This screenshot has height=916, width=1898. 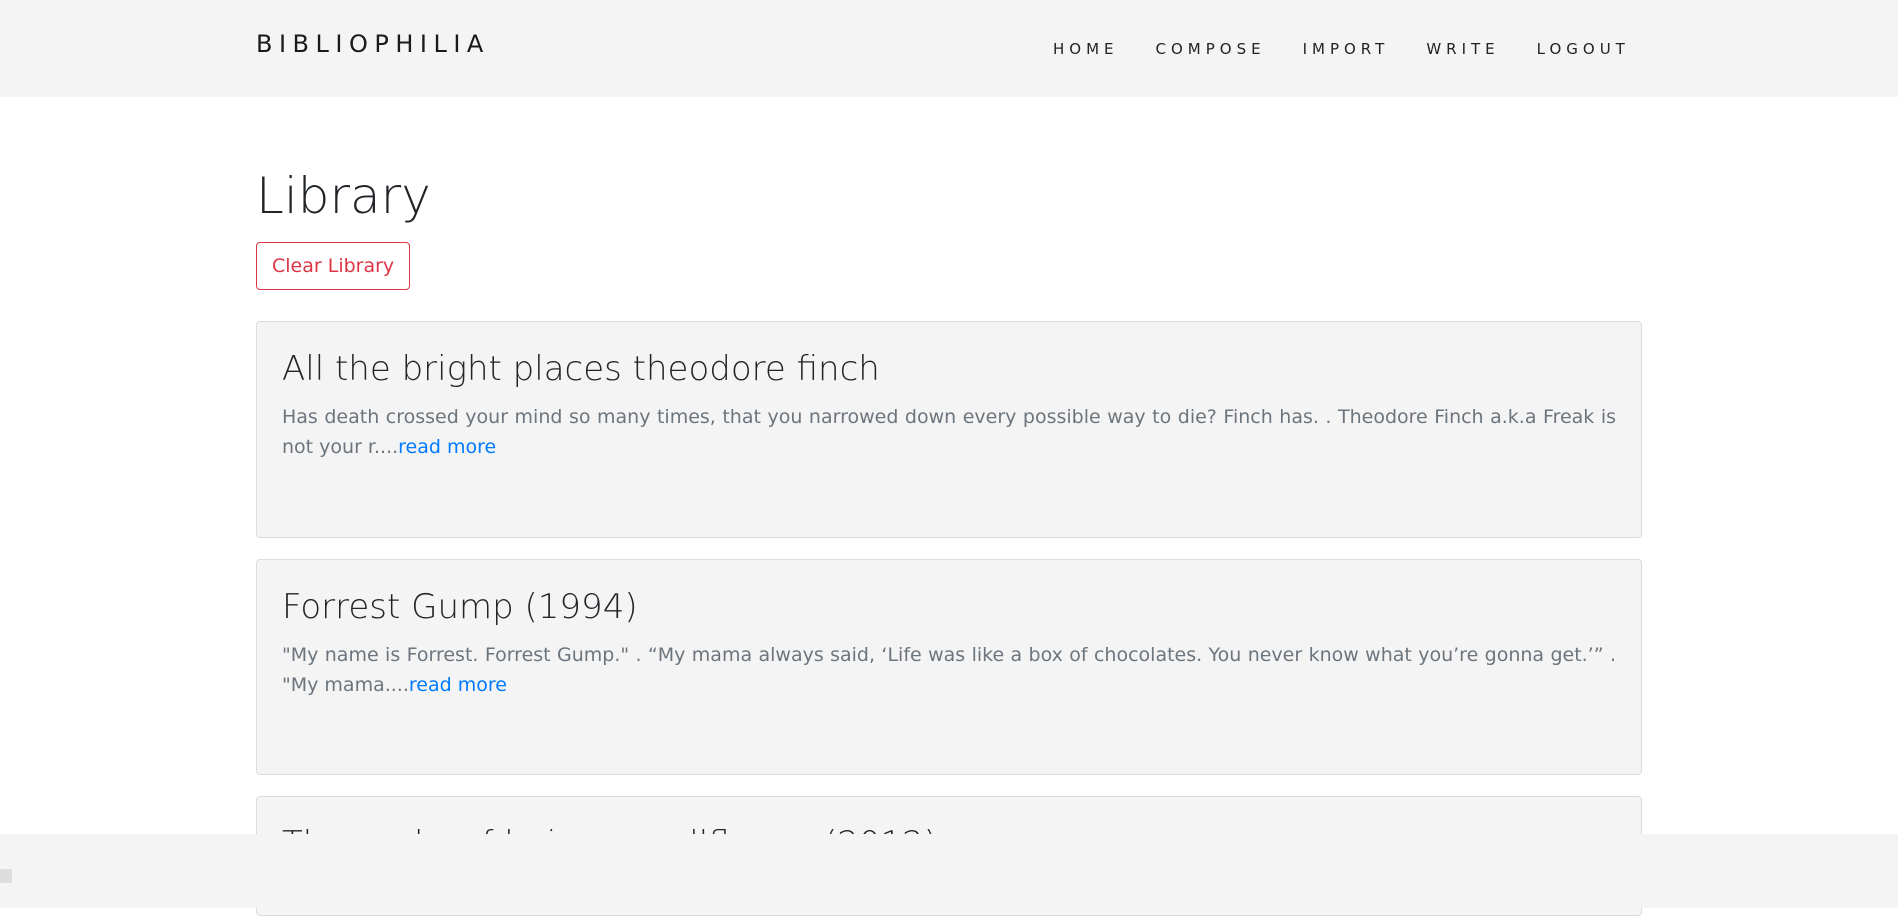 I want to click on page-title: Library, so click(x=343, y=196).